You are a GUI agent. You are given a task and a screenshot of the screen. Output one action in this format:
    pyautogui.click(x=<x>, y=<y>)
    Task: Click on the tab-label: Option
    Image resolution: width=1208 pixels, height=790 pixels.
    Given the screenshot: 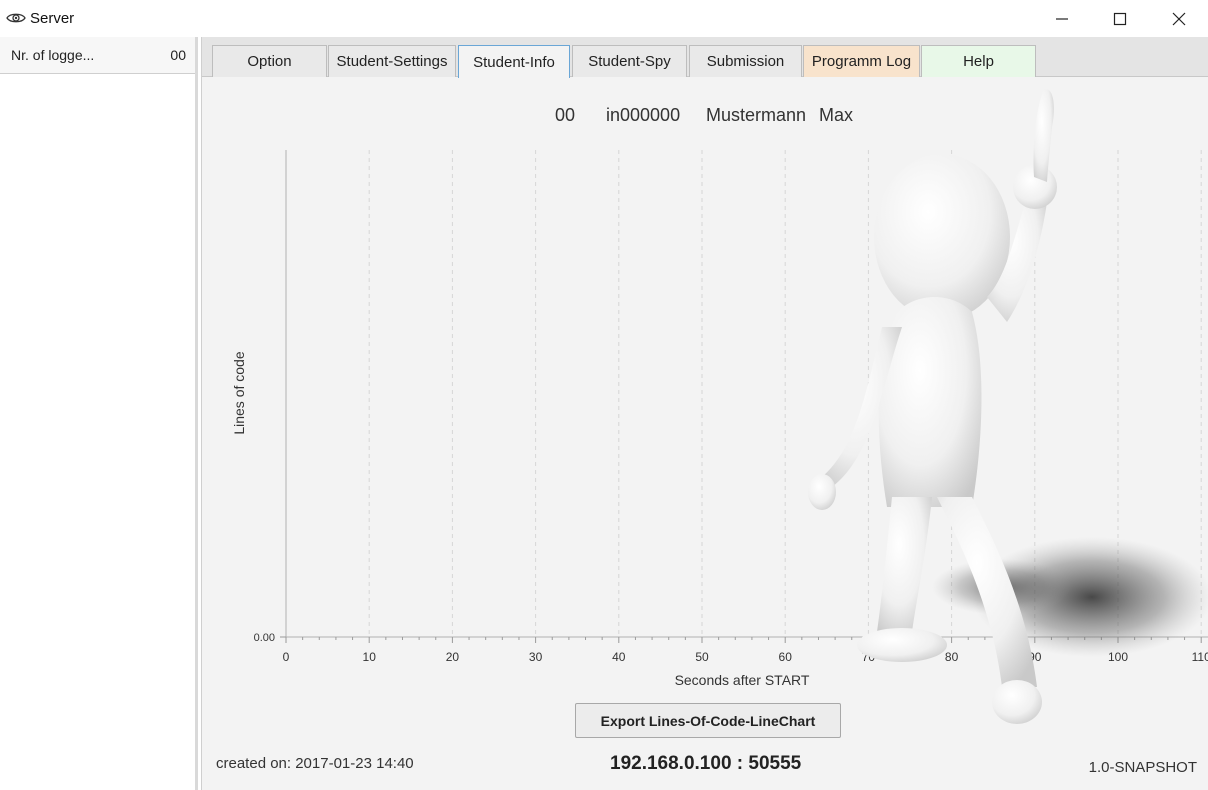 What is the action you would take?
    pyautogui.click(x=269, y=61)
    